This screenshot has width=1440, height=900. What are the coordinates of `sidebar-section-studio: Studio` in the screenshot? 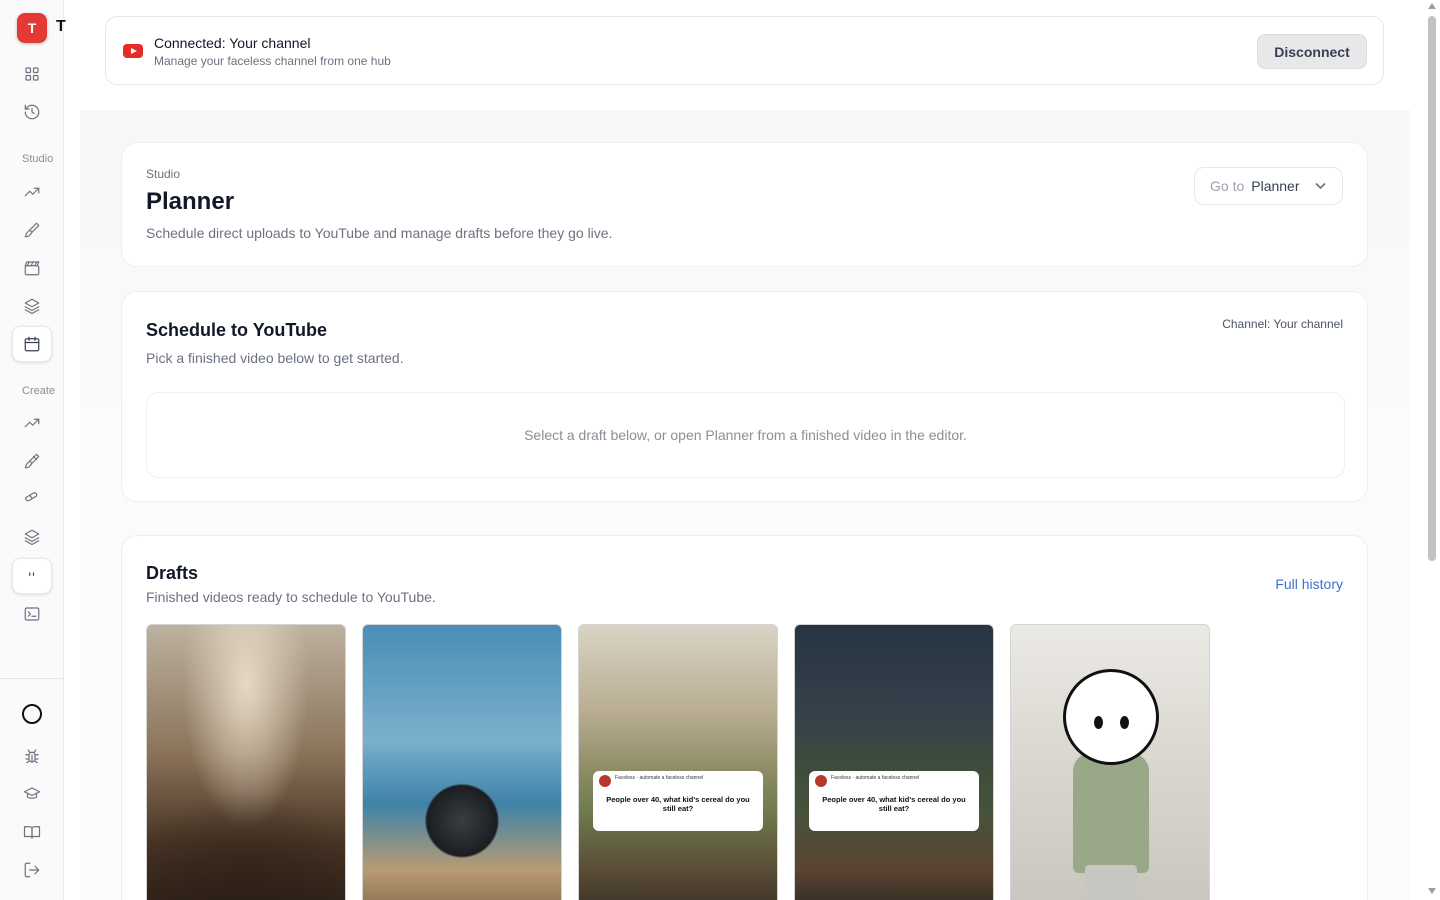 It's located at (38, 159).